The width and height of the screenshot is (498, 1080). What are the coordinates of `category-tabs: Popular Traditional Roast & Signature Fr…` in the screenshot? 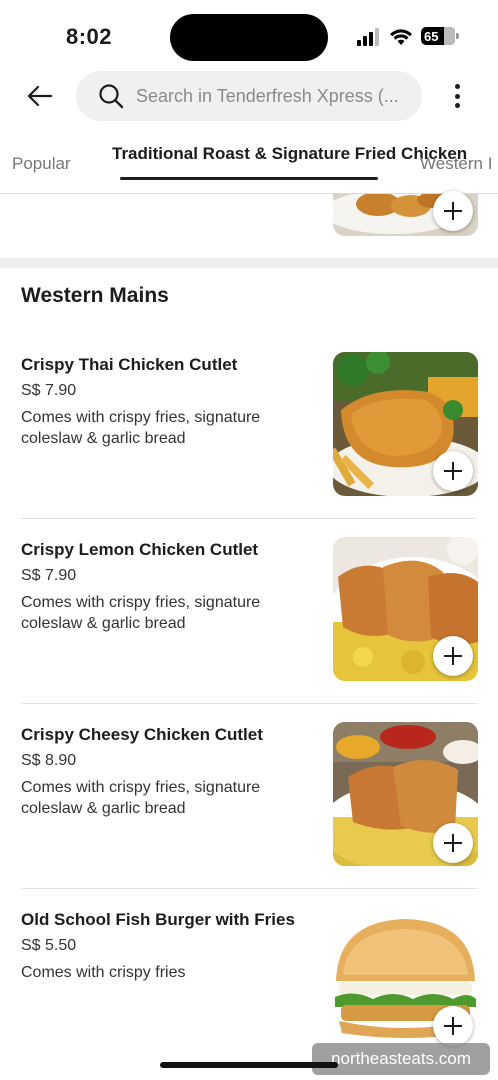 It's located at (249, 163).